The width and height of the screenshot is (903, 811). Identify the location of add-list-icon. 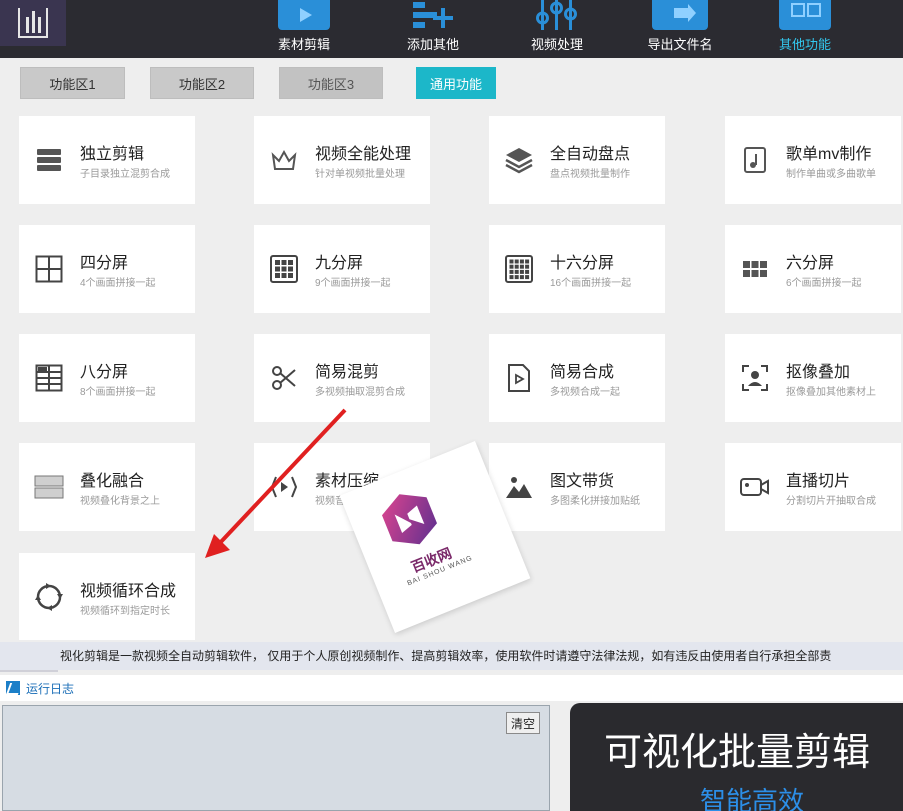
(433, 15).